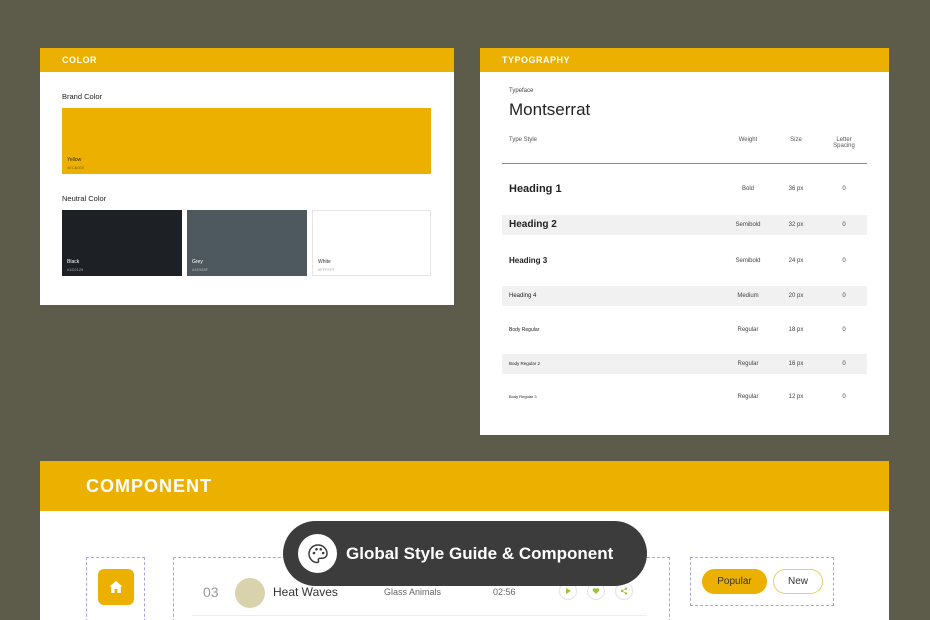  I want to click on tag-new: New, so click(798, 581).